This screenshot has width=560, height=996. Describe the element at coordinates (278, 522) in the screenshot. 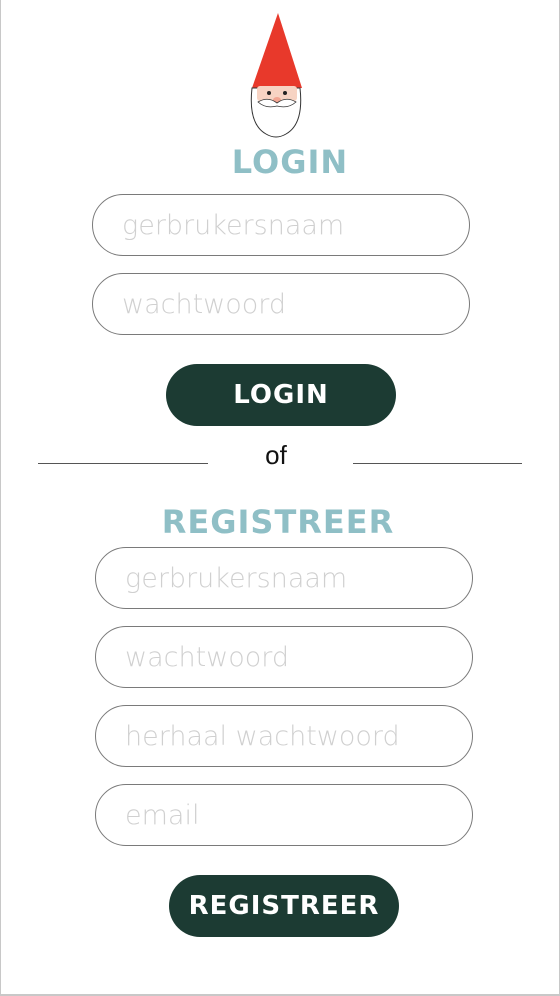

I see `register-title: REGISTREER` at that location.